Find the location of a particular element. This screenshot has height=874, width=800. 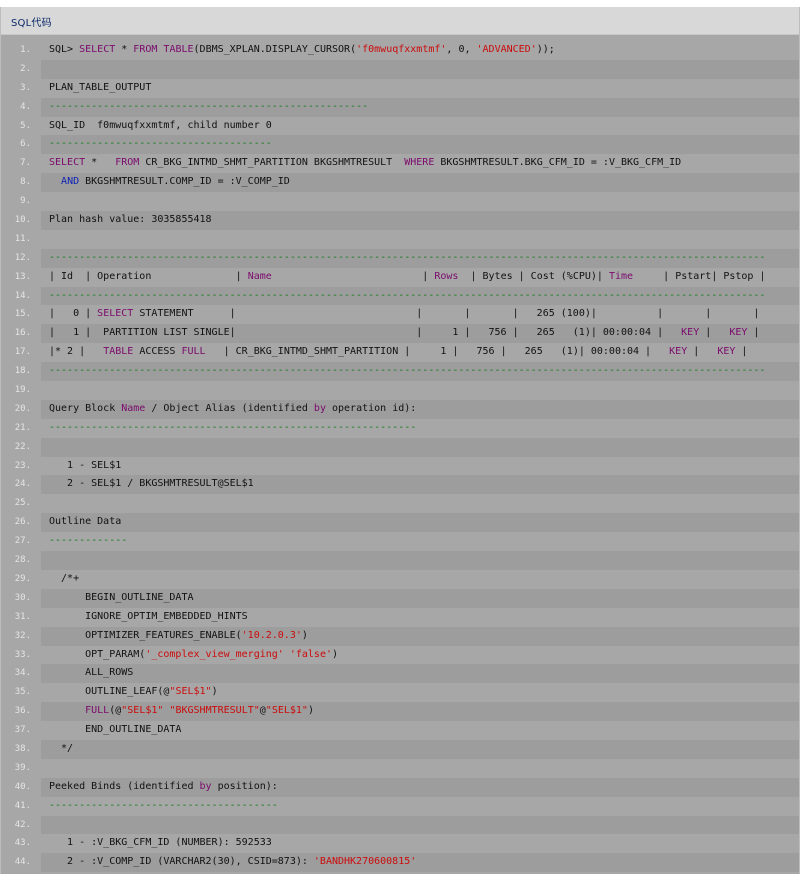

line-number: 23. is located at coordinates (22, 465).